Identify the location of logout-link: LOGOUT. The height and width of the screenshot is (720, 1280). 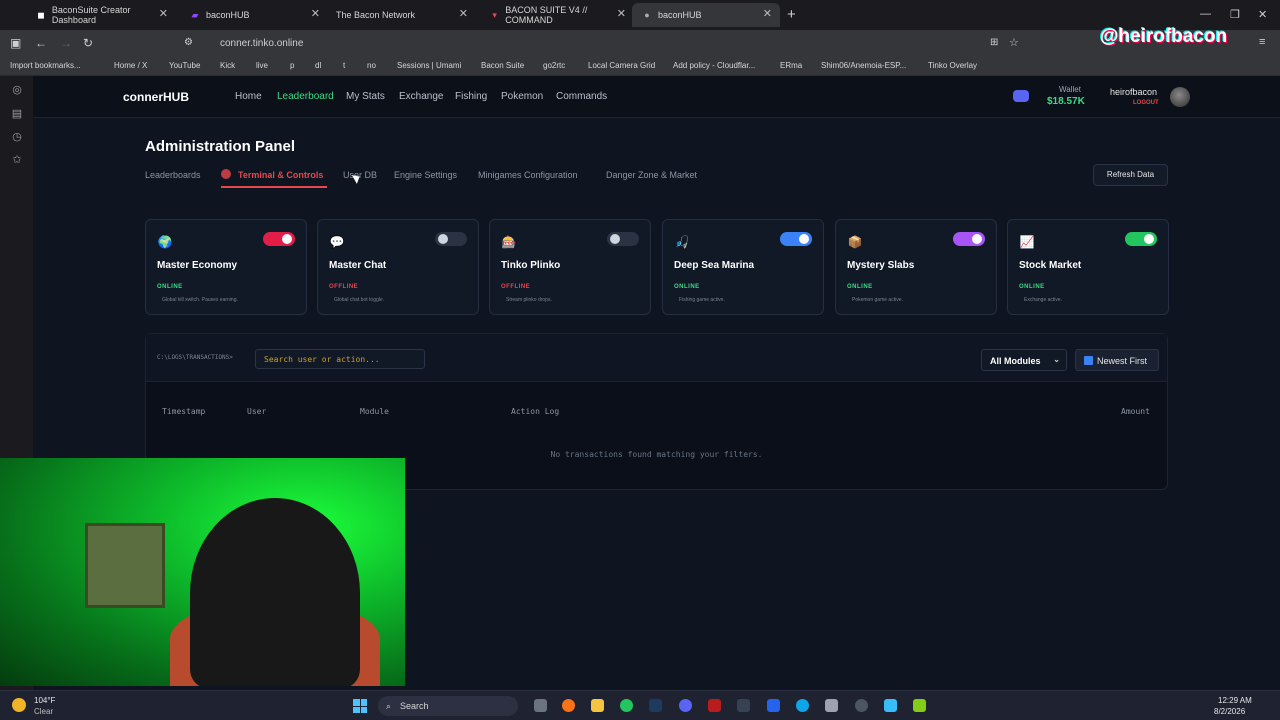
(1146, 103).